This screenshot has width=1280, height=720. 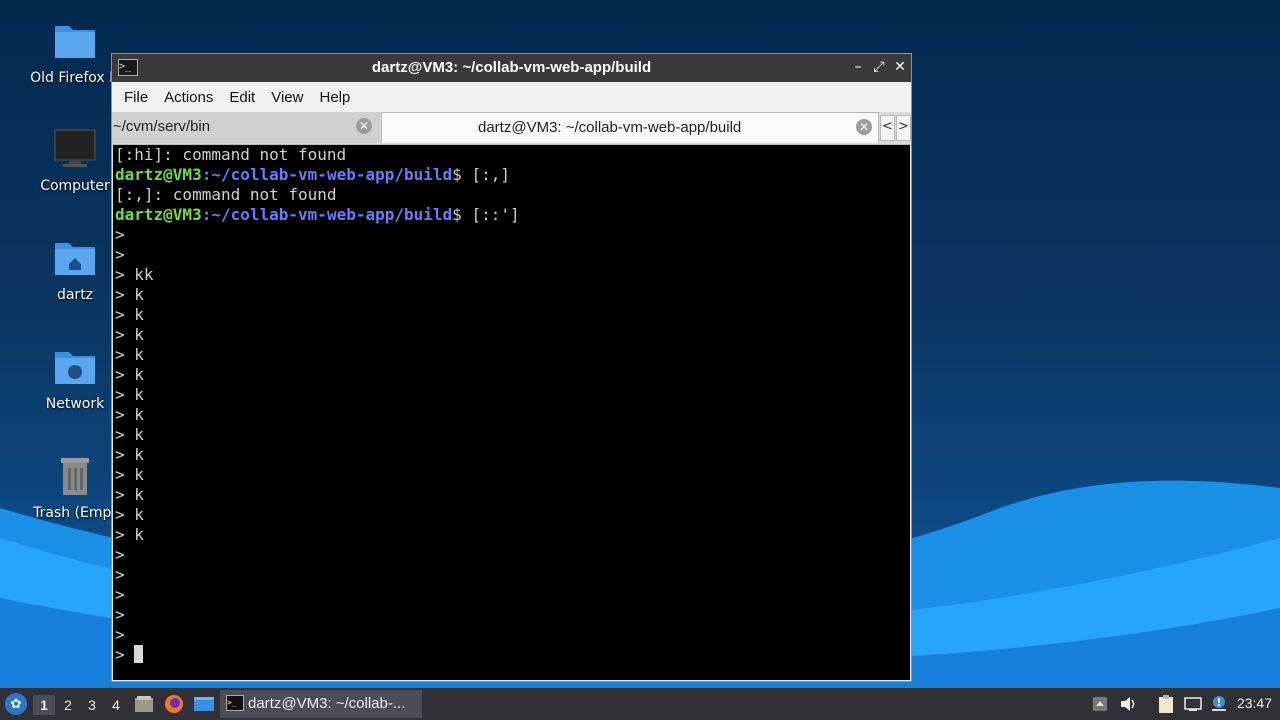 What do you see at coordinates (44, 705) in the screenshot?
I see `workspace-1: 1` at bounding box center [44, 705].